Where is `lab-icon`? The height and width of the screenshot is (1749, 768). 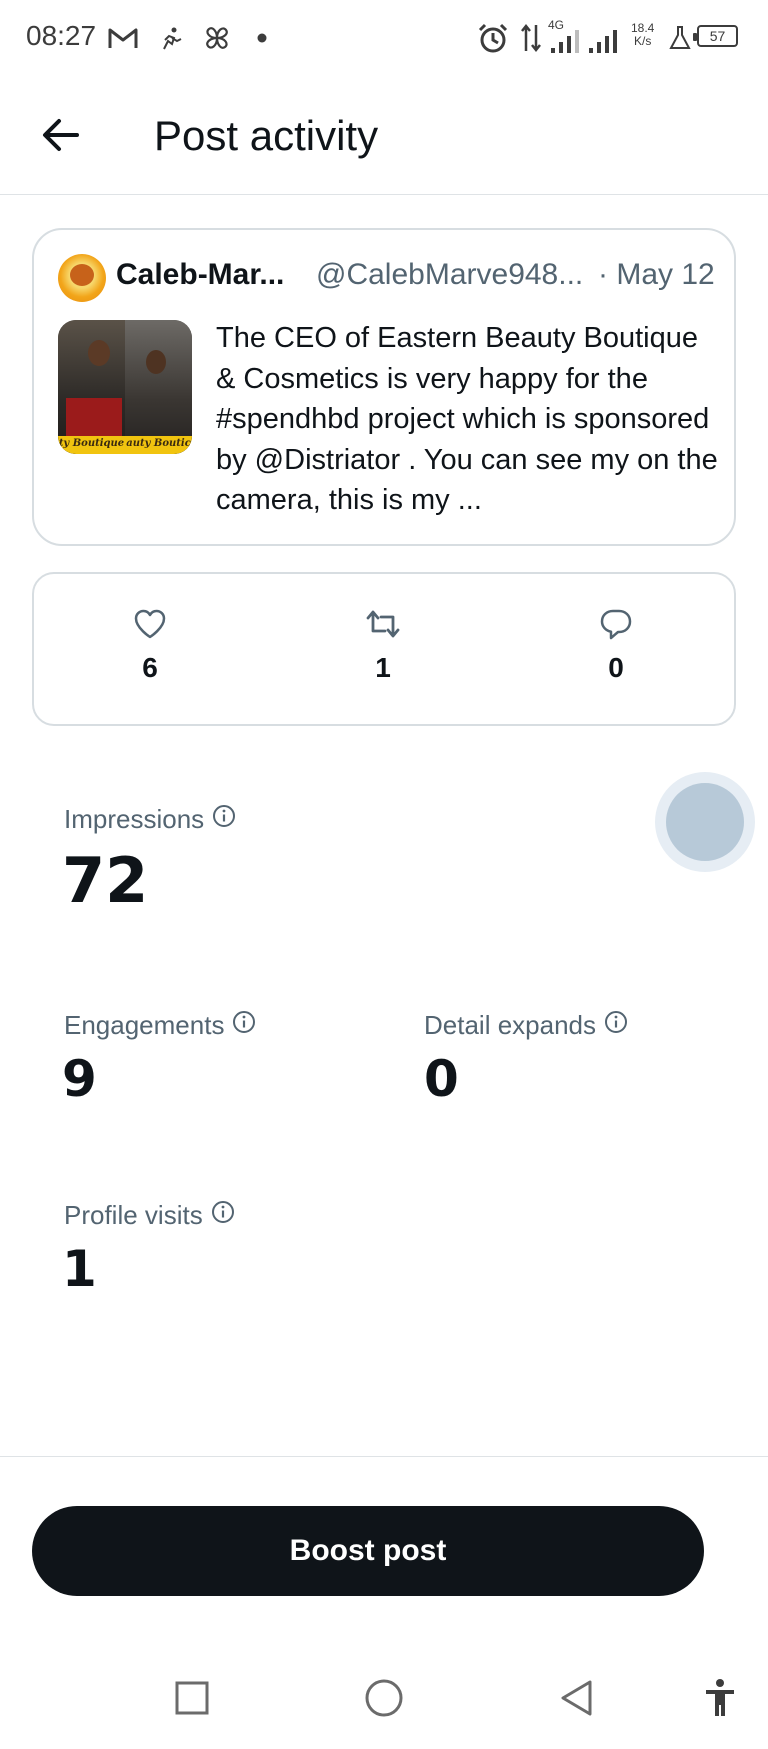 lab-icon is located at coordinates (680, 38).